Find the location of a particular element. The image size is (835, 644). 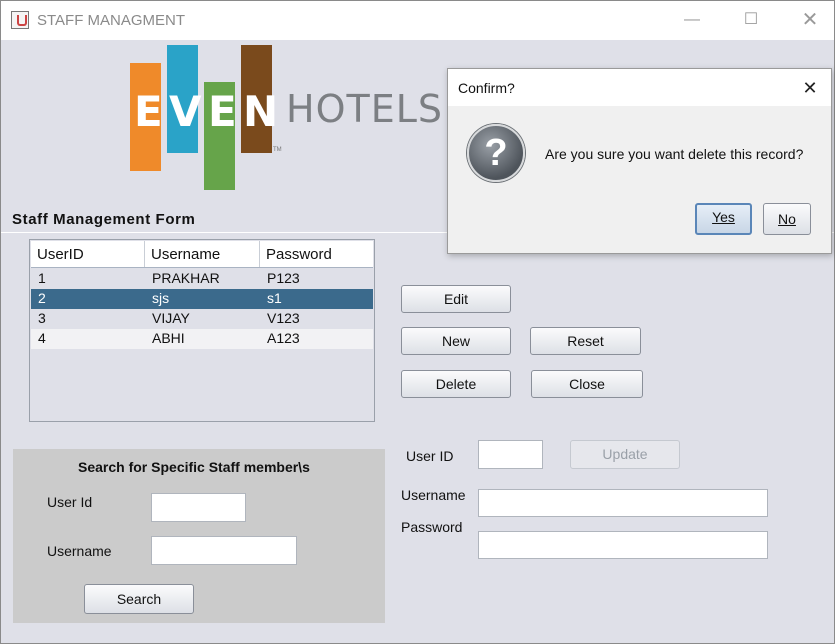

password-field is located at coordinates (623, 545).